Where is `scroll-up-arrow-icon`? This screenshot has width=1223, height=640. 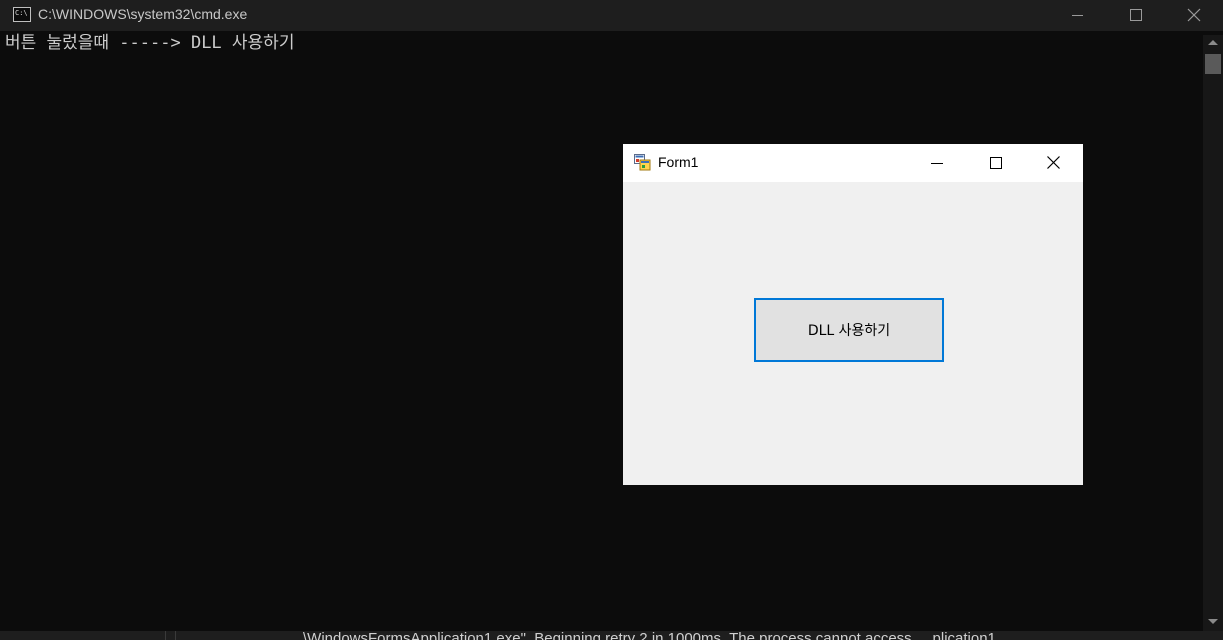
scroll-up-arrow-icon is located at coordinates (1213, 42).